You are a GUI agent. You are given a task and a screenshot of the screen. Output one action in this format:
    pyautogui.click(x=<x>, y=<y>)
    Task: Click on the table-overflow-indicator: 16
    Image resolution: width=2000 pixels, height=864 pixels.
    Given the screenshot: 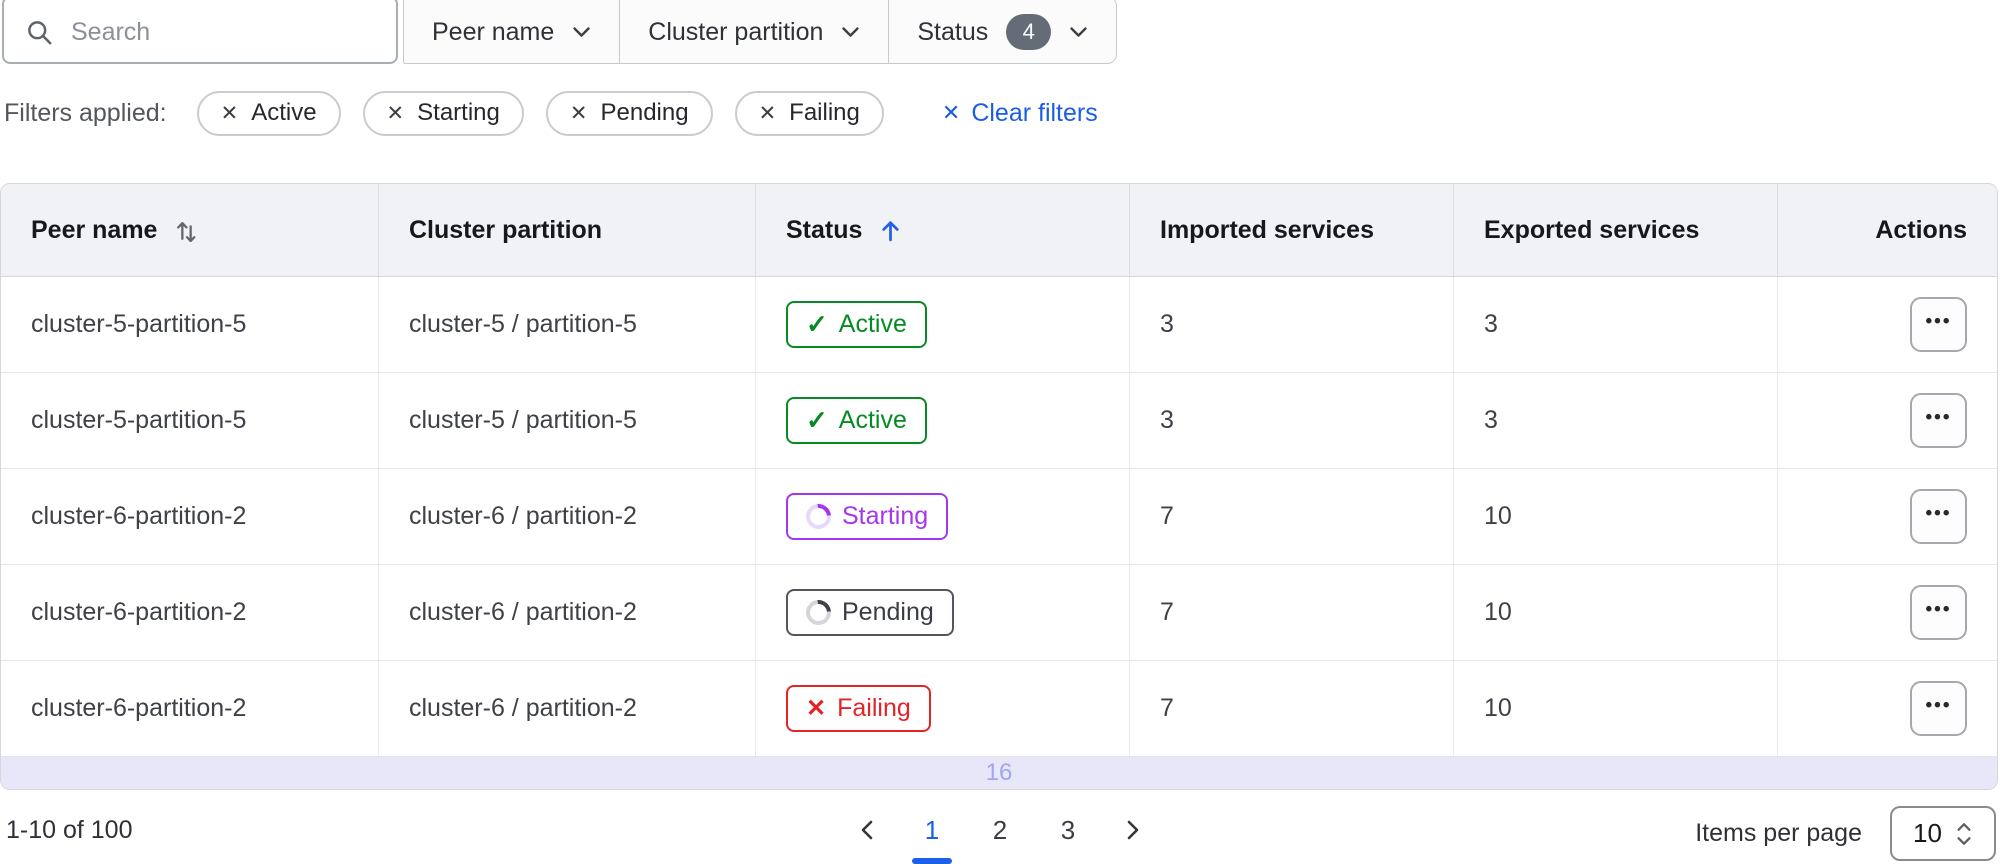 What is the action you would take?
    pyautogui.click(x=999, y=773)
    